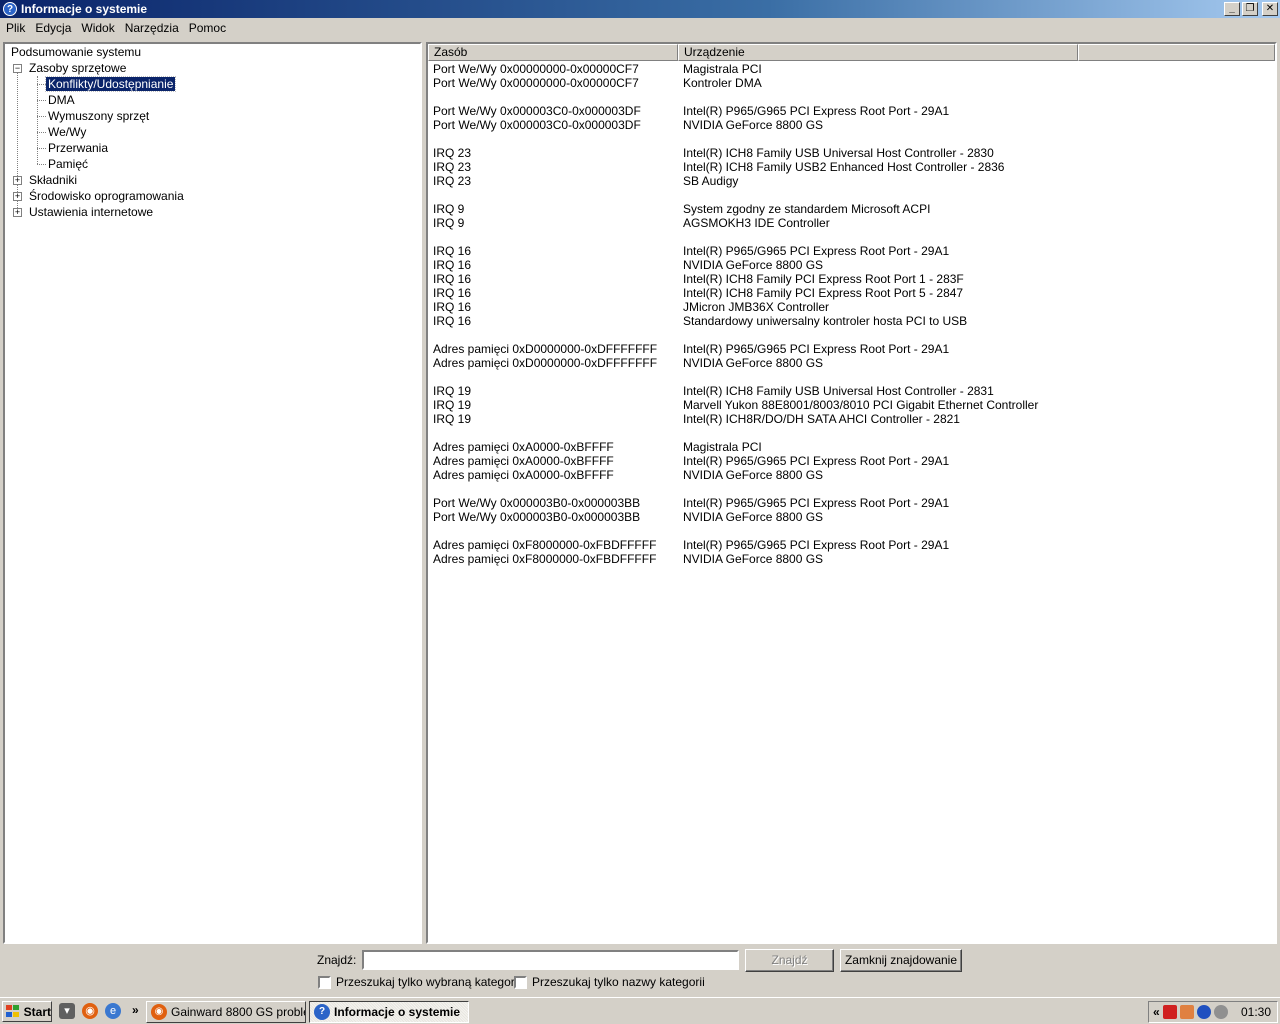  Describe the element at coordinates (550, 960) in the screenshot. I see `find-input` at that location.